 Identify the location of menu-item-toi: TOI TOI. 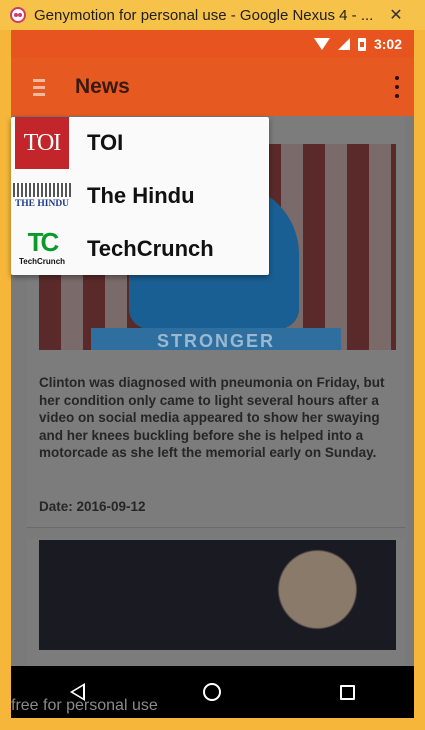
(140, 143).